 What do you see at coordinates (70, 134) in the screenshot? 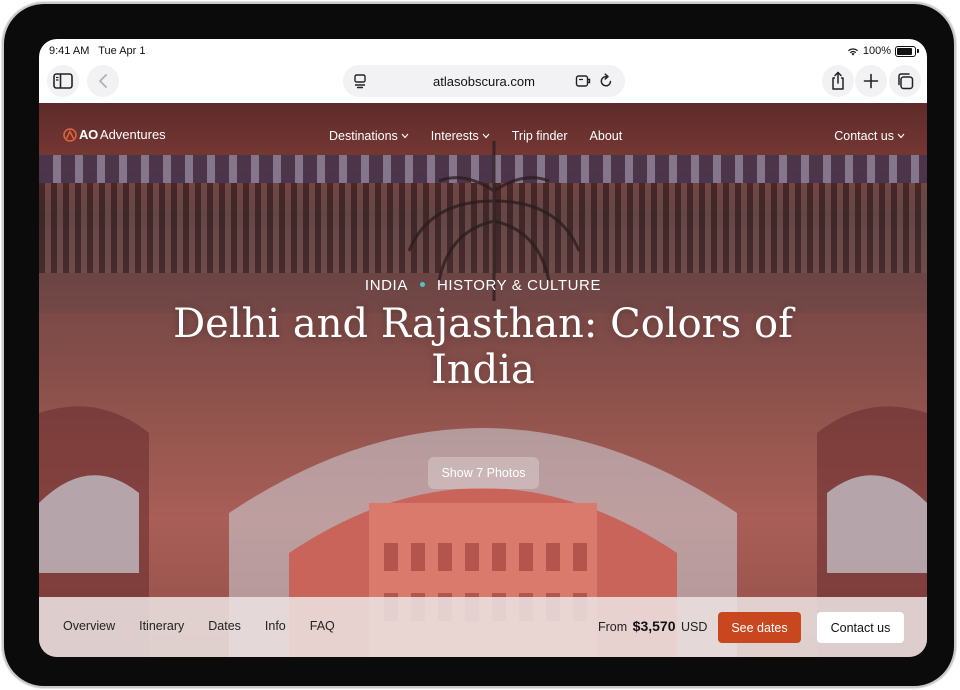
I see `logo-icon` at bounding box center [70, 134].